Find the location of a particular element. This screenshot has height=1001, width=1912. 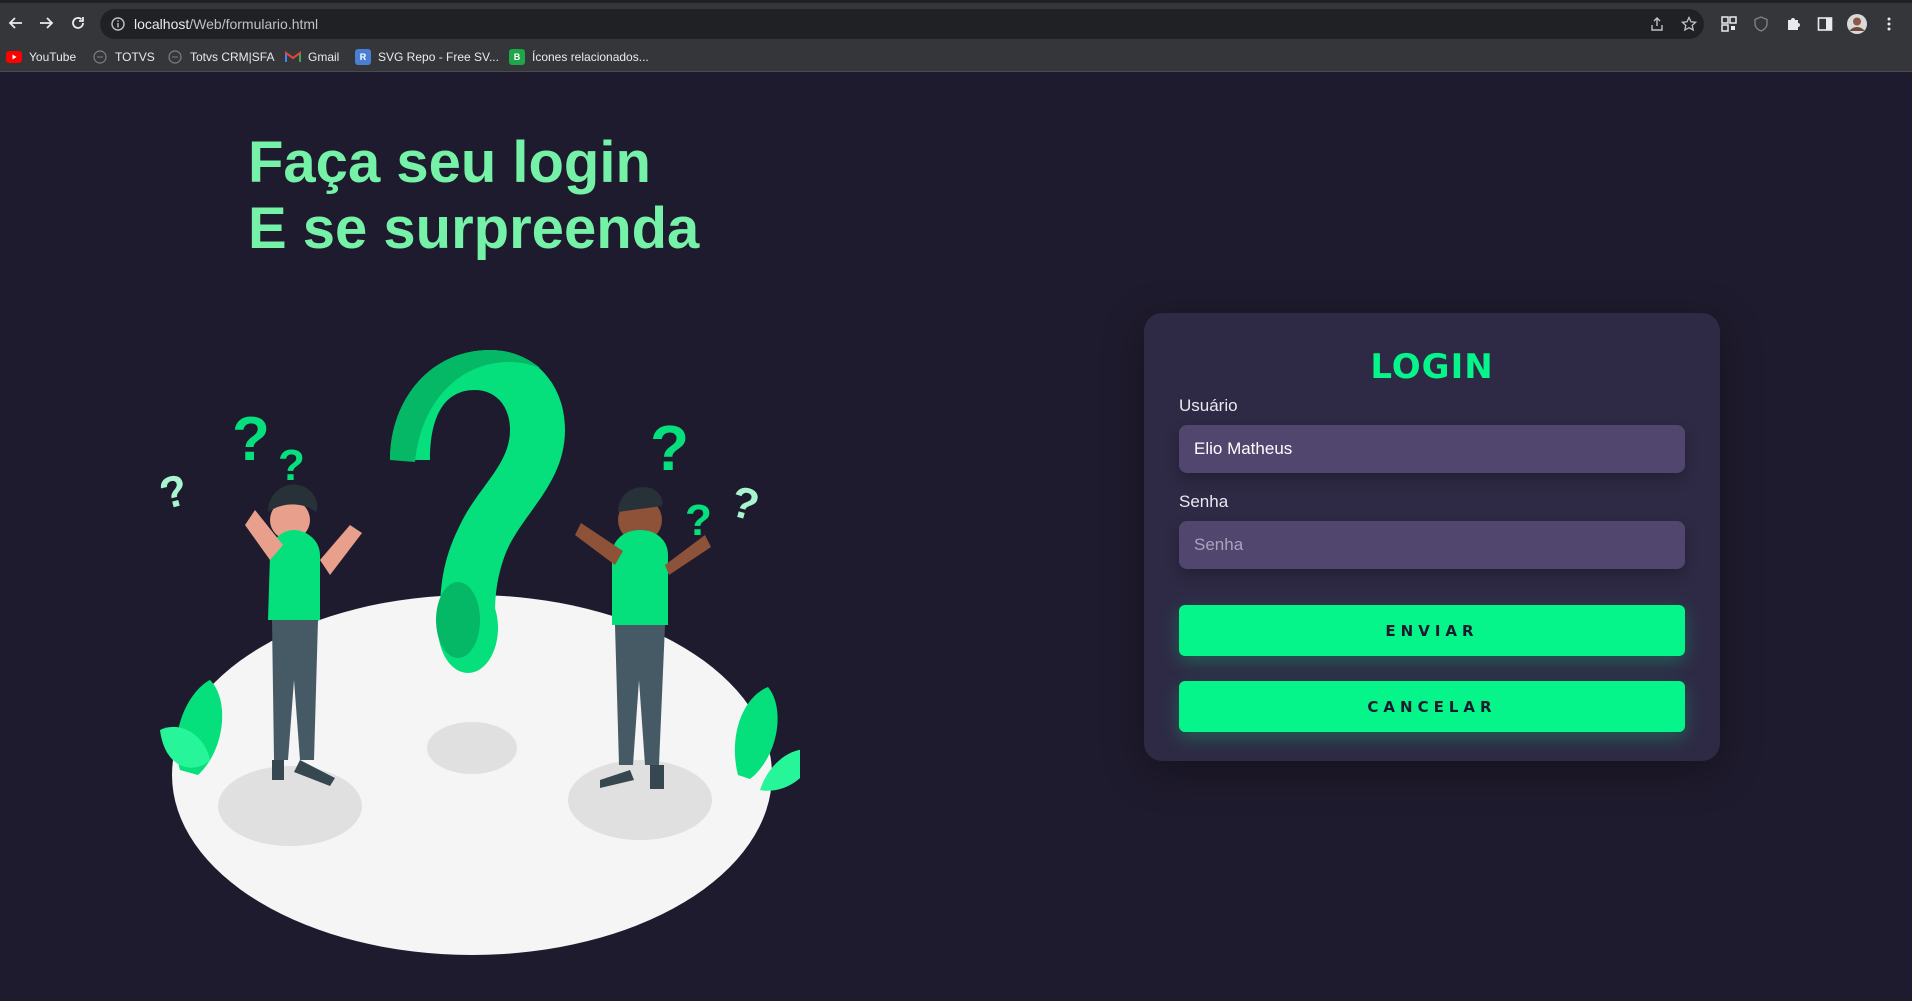

back-button is located at coordinates (16, 23).